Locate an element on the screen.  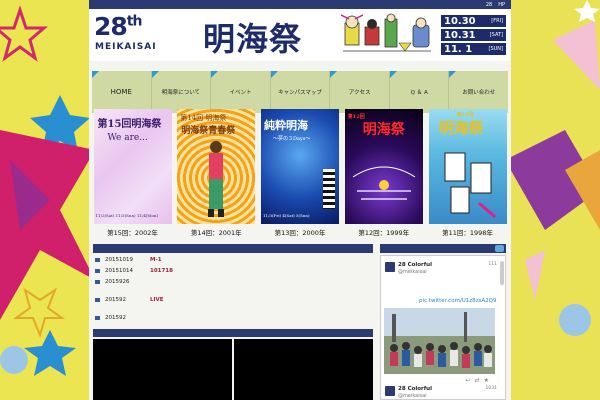
festival-dates: 10.30 [FRI] 10.31 [SAT] 11. 1 [SUN] is located at coordinates (473, 35).